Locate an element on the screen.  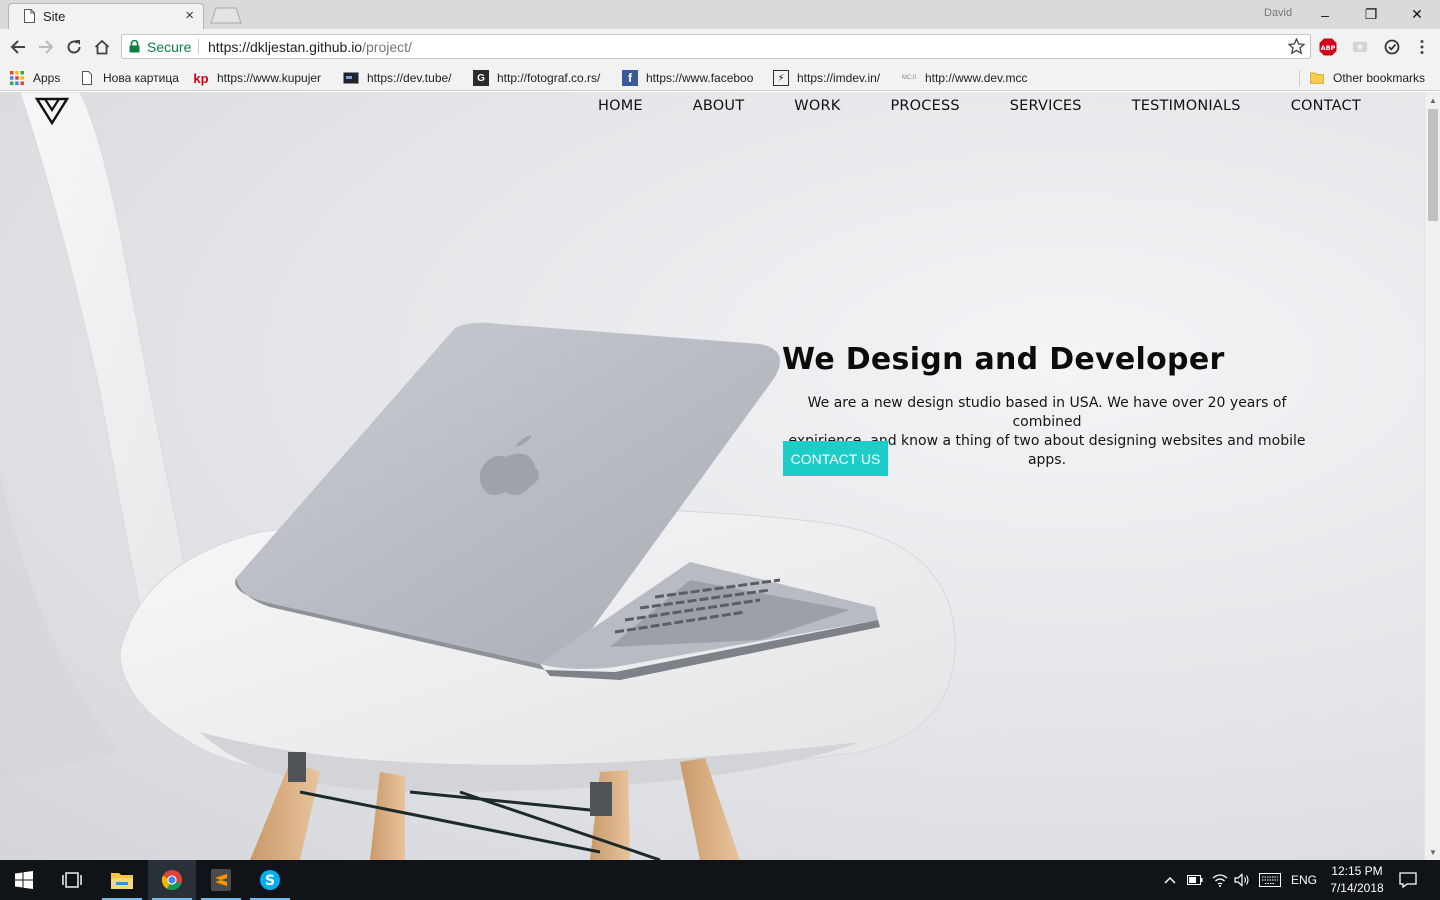
input-language: ENG is located at coordinates (1304, 880).